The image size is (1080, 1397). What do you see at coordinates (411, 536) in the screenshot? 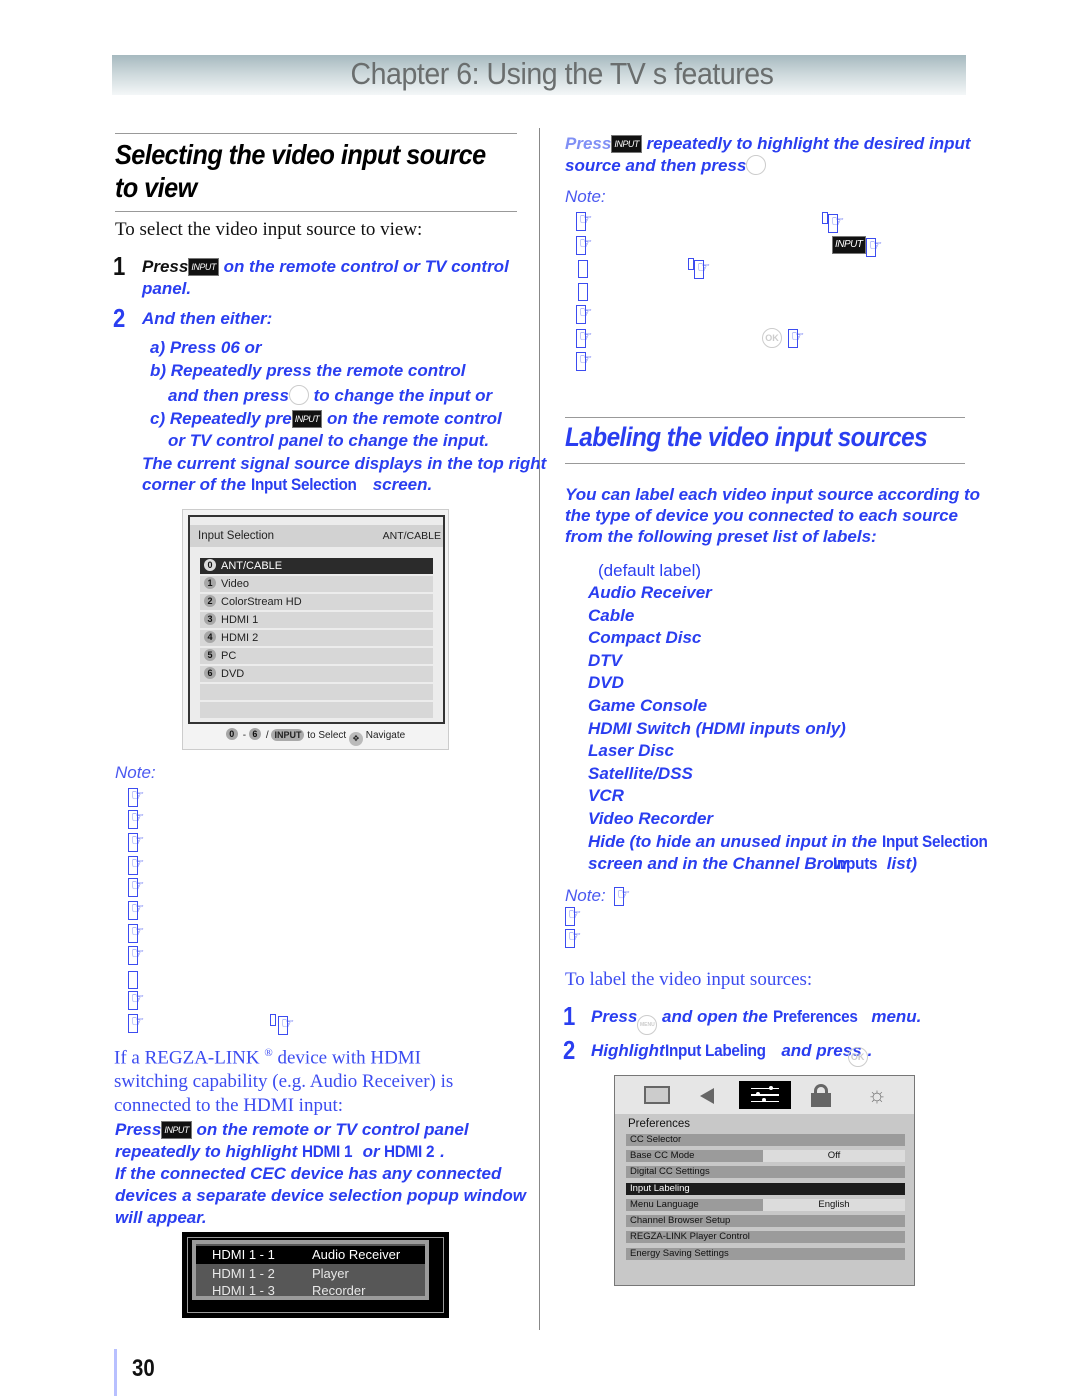
I see `current-source: ANT/CABLE` at bounding box center [411, 536].